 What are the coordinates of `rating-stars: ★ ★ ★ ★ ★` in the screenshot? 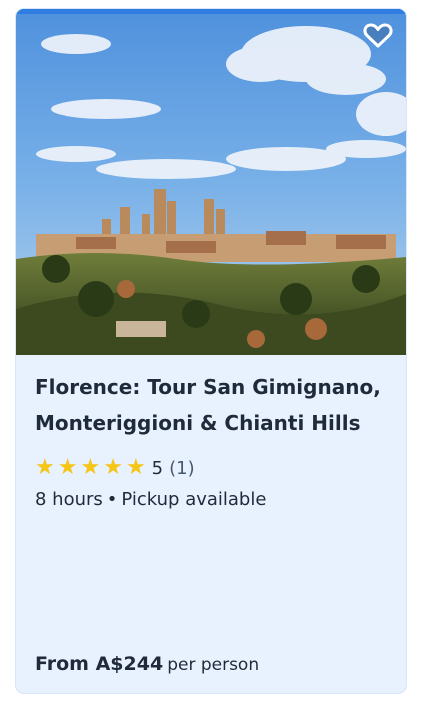 It's located at (90, 468).